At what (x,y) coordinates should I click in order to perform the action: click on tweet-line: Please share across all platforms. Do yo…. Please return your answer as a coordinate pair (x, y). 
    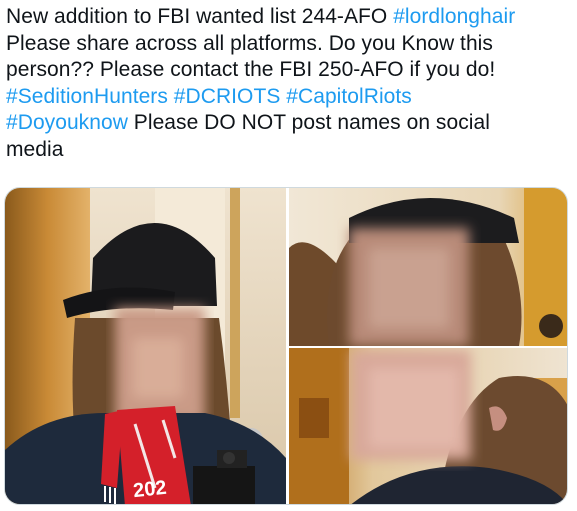
    Looking at the image, I should click on (288, 44).